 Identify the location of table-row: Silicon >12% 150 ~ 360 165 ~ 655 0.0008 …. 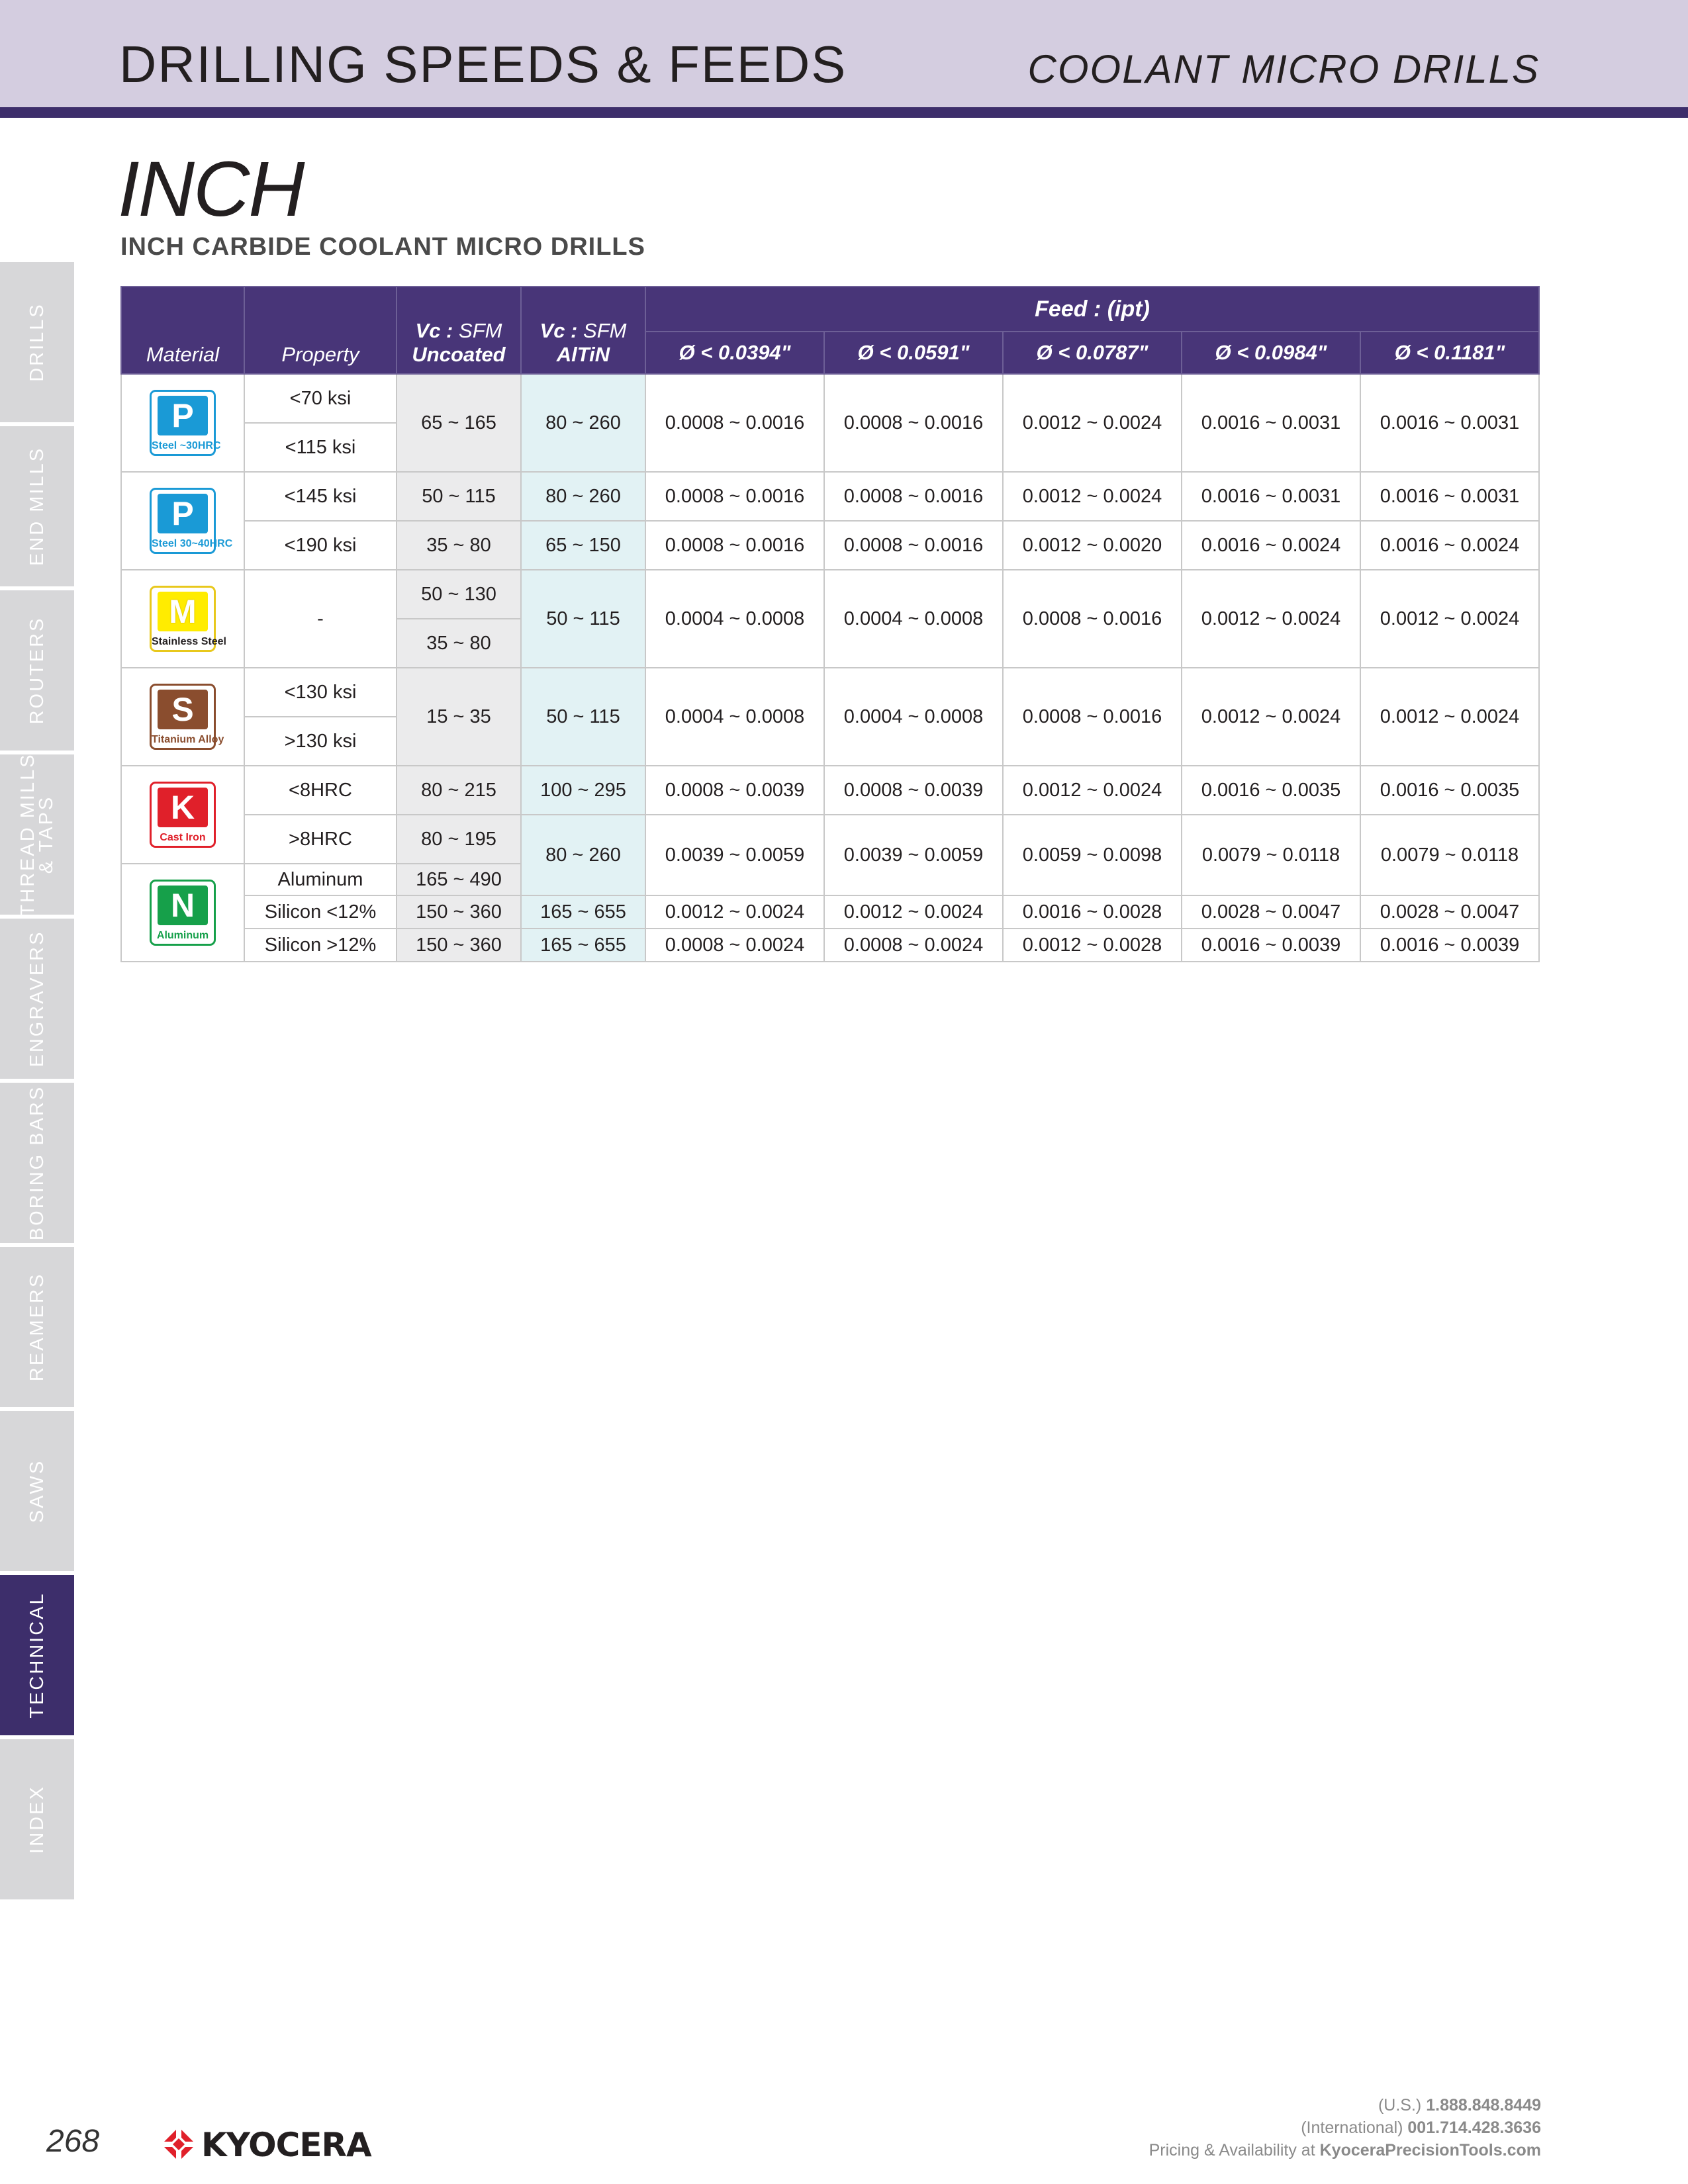
(830, 945).